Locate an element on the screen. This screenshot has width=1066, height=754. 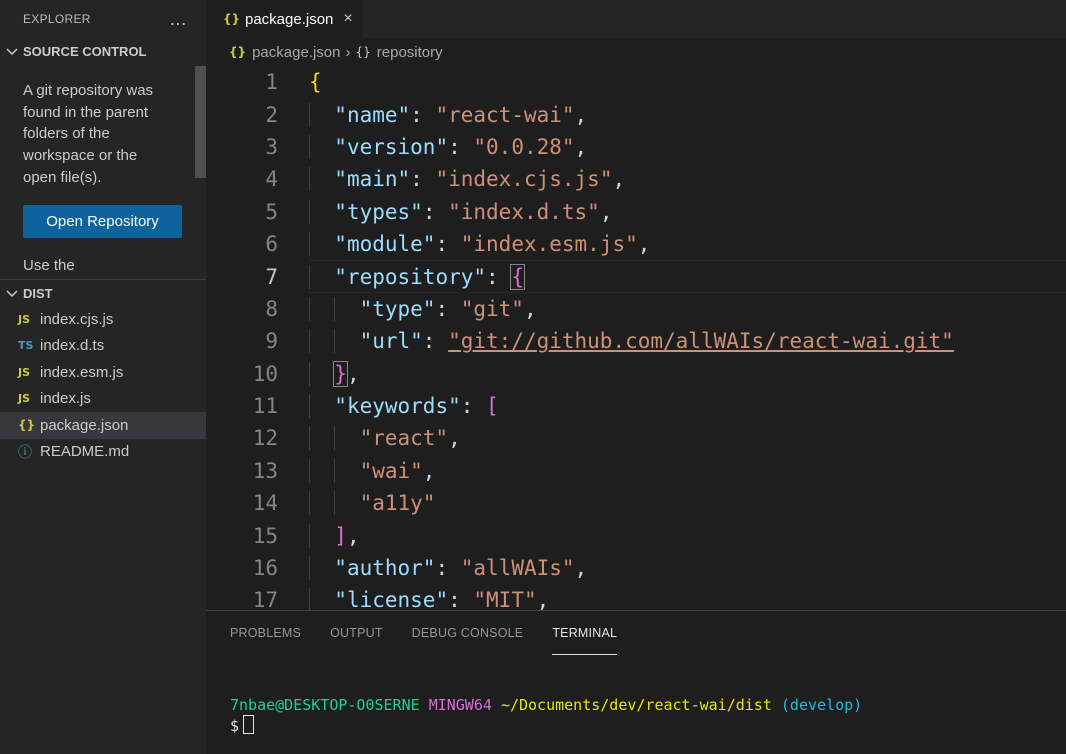
code-token: "types" is located at coordinates (378, 211).